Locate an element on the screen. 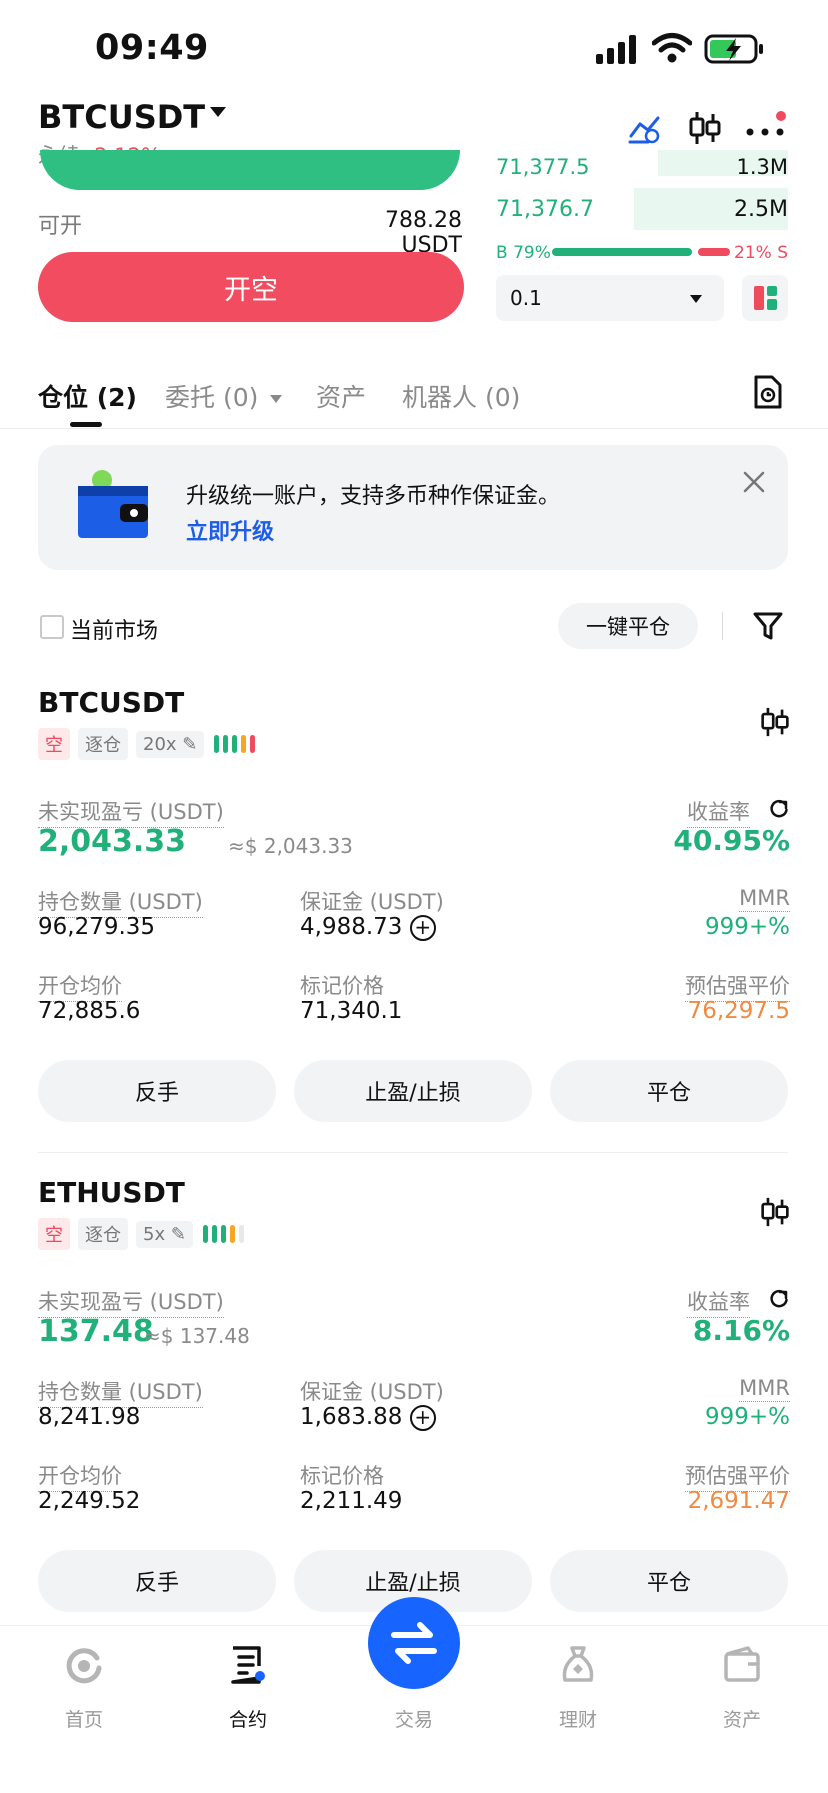 The image size is (828, 1793). position-symbol: BTCUSDT is located at coordinates (111, 702).